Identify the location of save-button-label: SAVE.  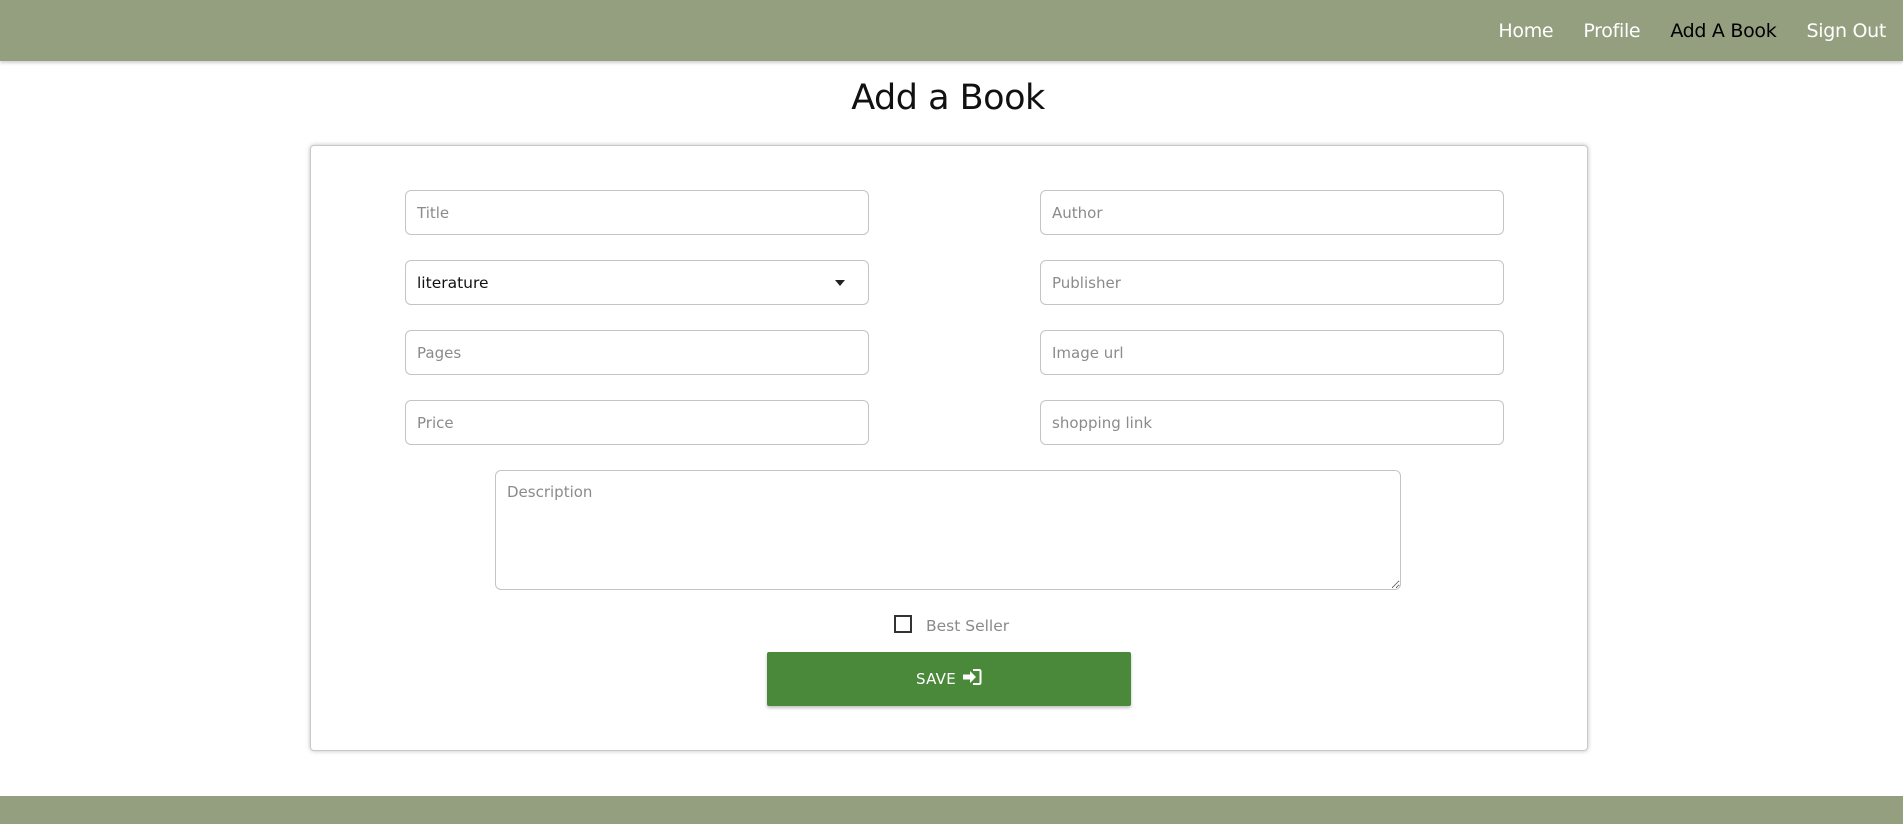
(936, 679).